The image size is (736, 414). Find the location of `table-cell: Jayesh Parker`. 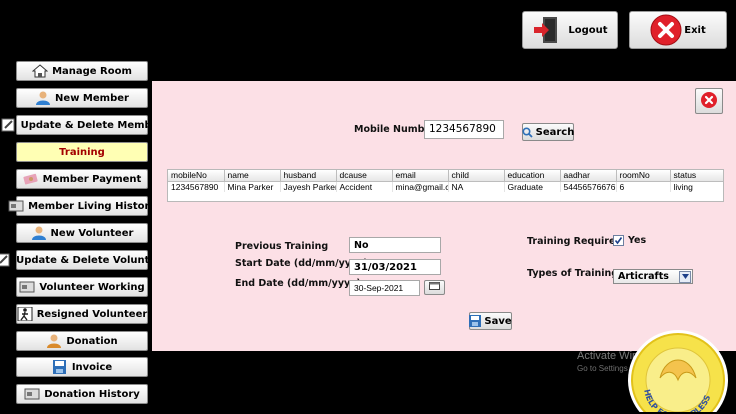

table-cell: Jayesh Parker is located at coordinates (308, 186).